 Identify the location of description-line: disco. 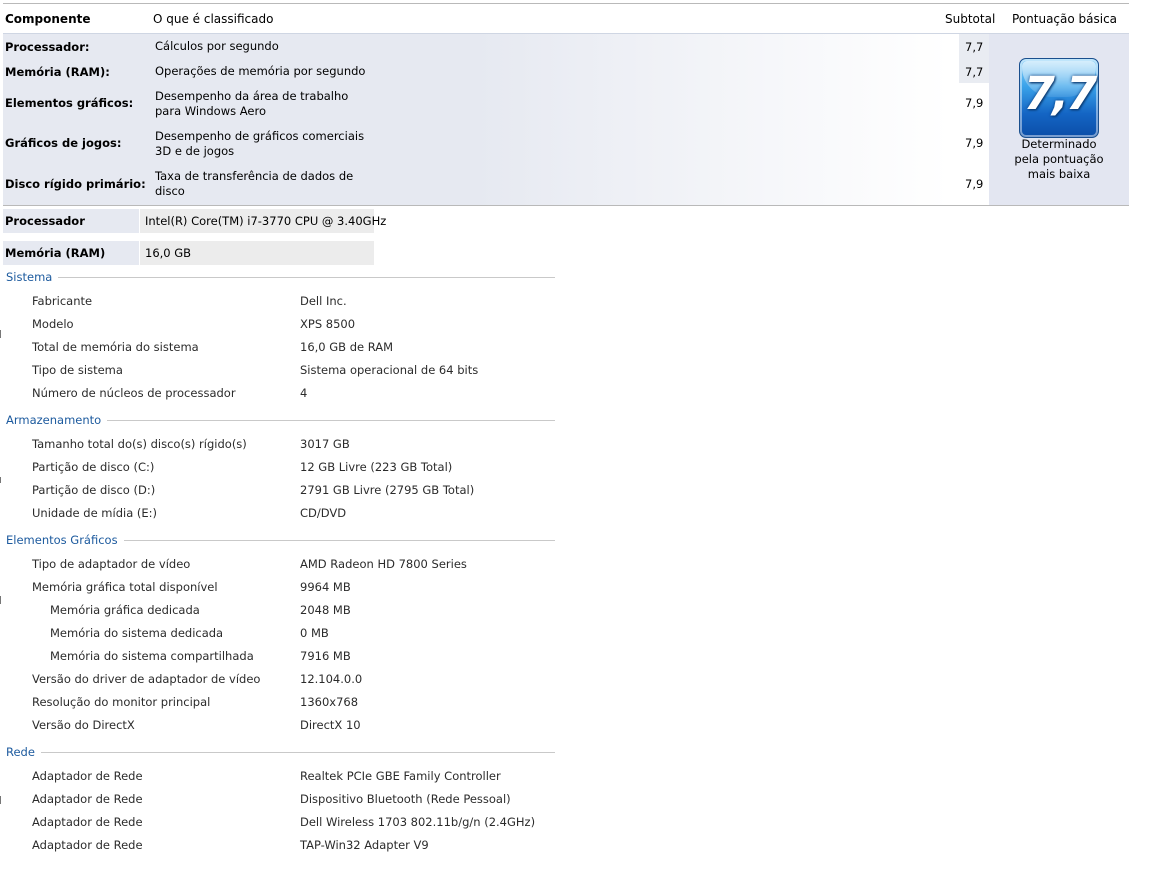
(170, 191).